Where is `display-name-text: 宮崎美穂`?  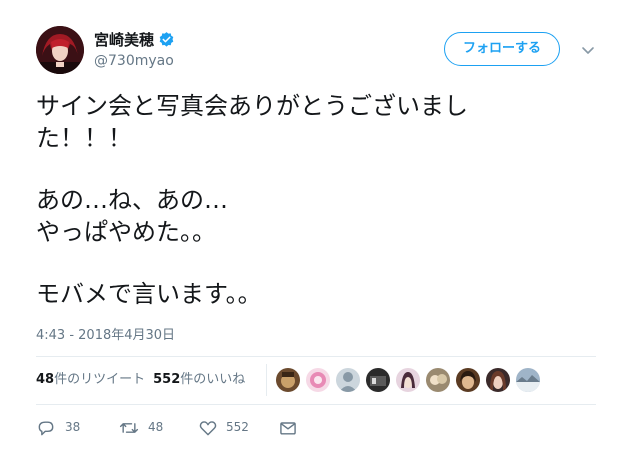
display-name-text: 宮崎美穂 is located at coordinates (124, 40).